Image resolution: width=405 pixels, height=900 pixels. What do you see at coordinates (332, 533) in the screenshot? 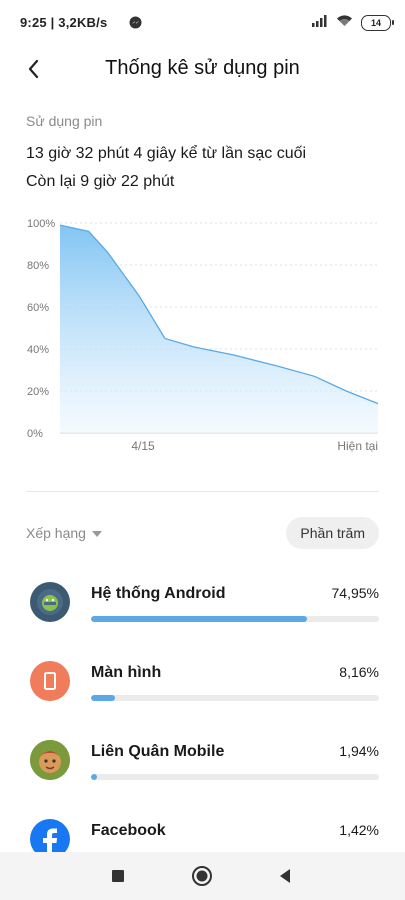
I see `percent-mode-button: Phần trăm` at bounding box center [332, 533].